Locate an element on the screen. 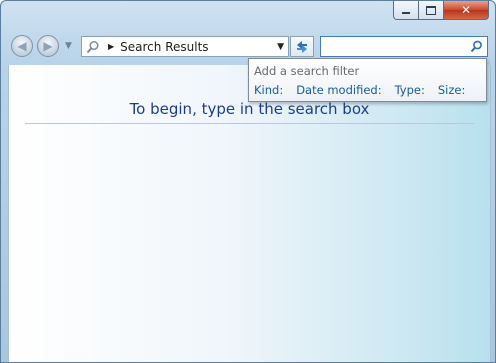 This screenshot has height=363, width=496. back-button: ◀ is located at coordinates (22, 46).